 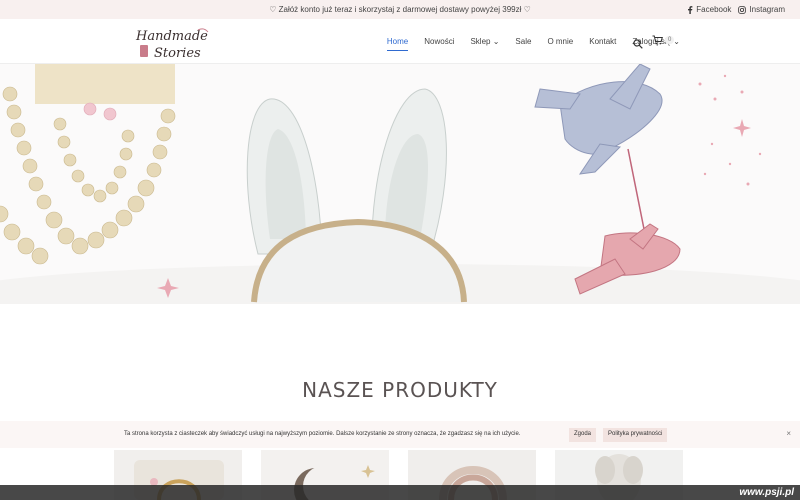 What do you see at coordinates (400, 492) in the screenshot?
I see `watermark-bar: www.psji.pl` at bounding box center [400, 492].